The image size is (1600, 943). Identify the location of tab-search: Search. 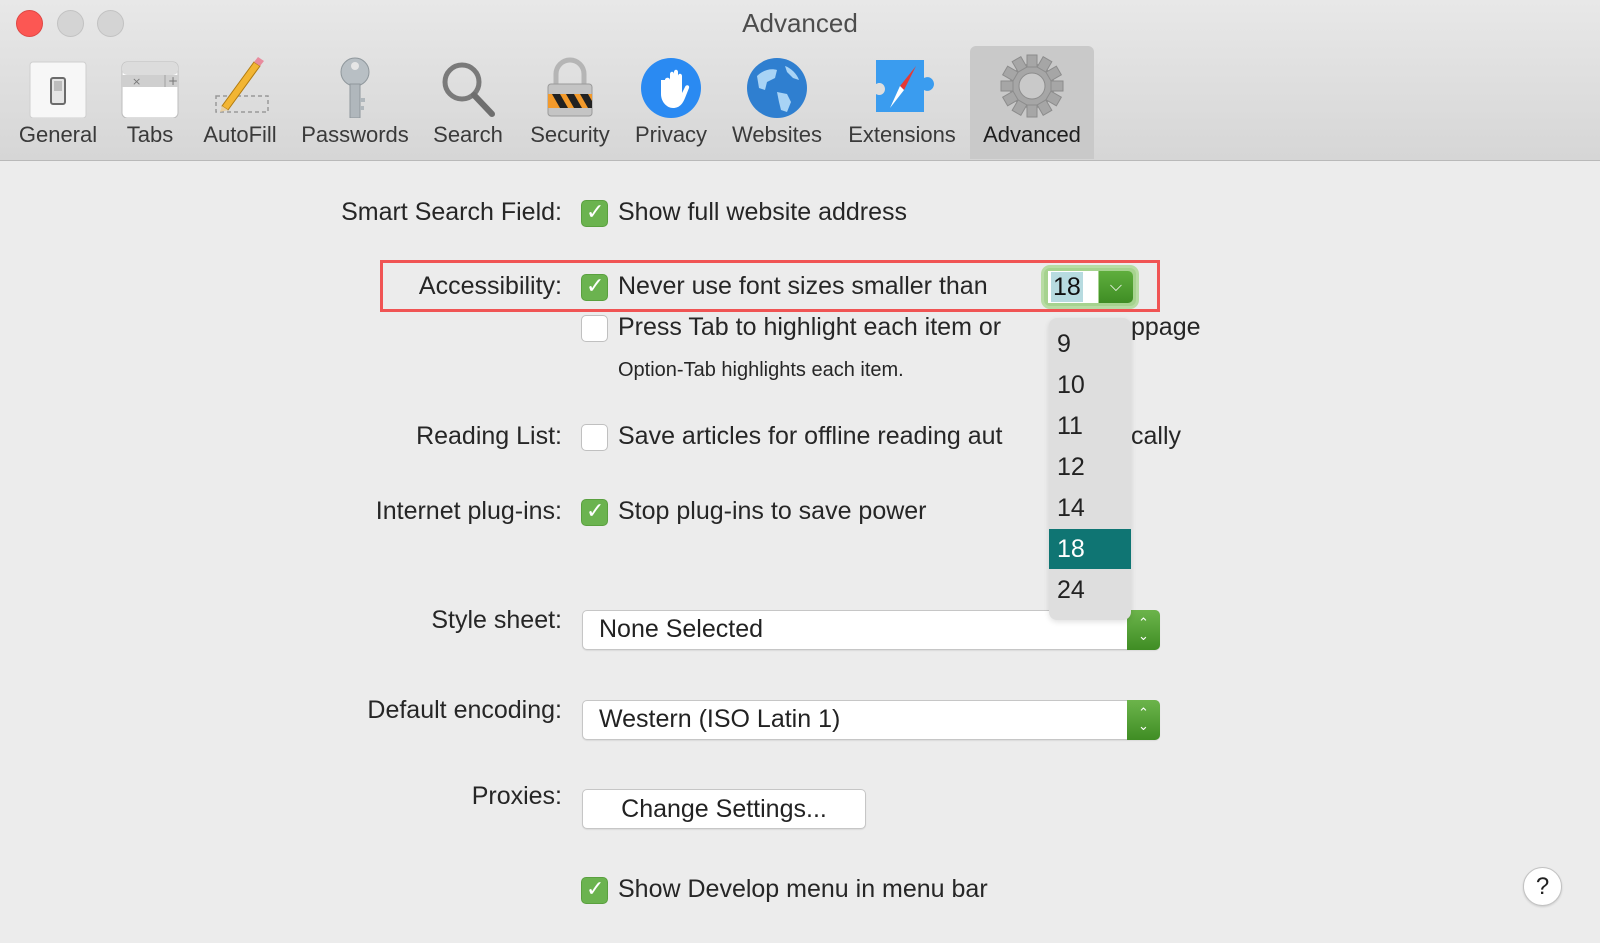
(468, 102).